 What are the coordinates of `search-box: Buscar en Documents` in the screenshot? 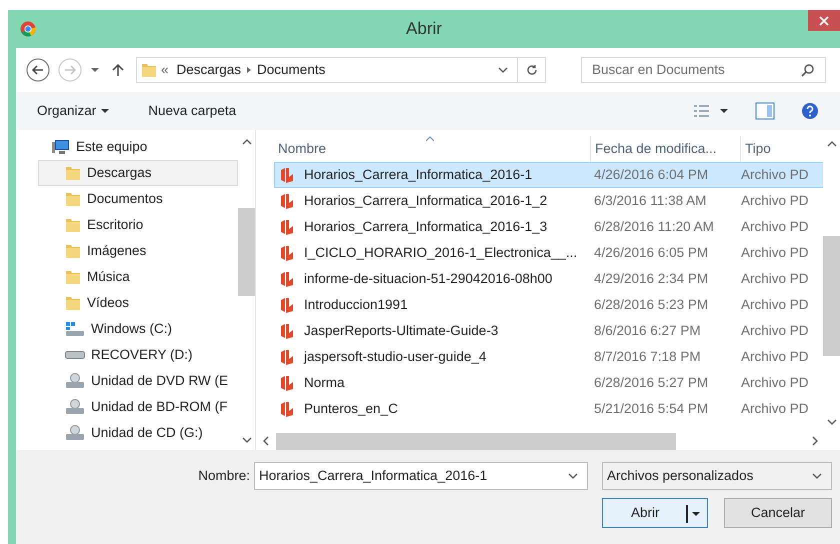 It's located at (703, 70).